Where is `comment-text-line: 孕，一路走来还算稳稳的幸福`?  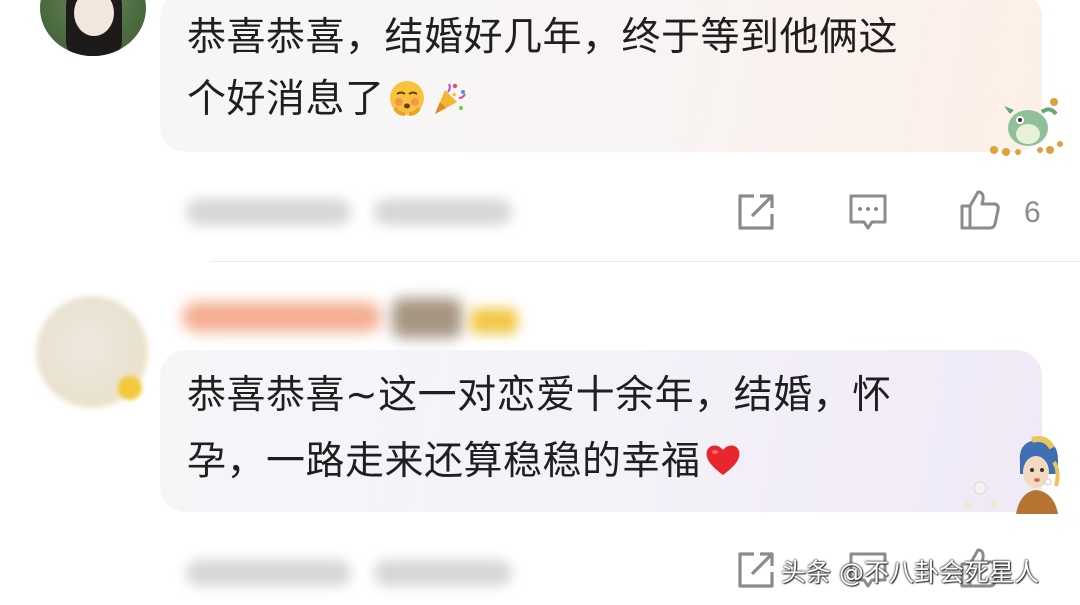
comment-text-line: 孕，一路走来还算稳稳的幸福 is located at coordinates (465, 462).